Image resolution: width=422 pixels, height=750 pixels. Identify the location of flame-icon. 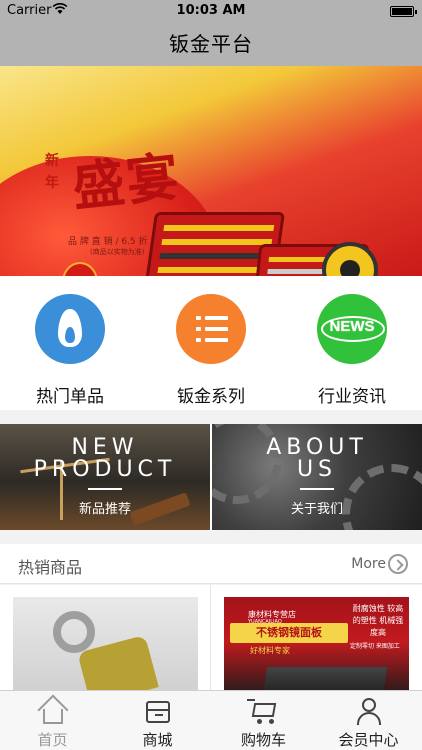
(70, 329).